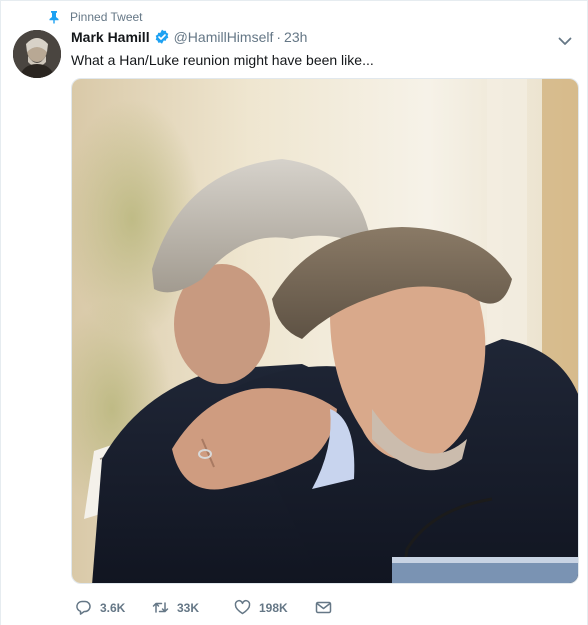 Image resolution: width=588 pixels, height=625 pixels. I want to click on avatar, so click(37, 54).